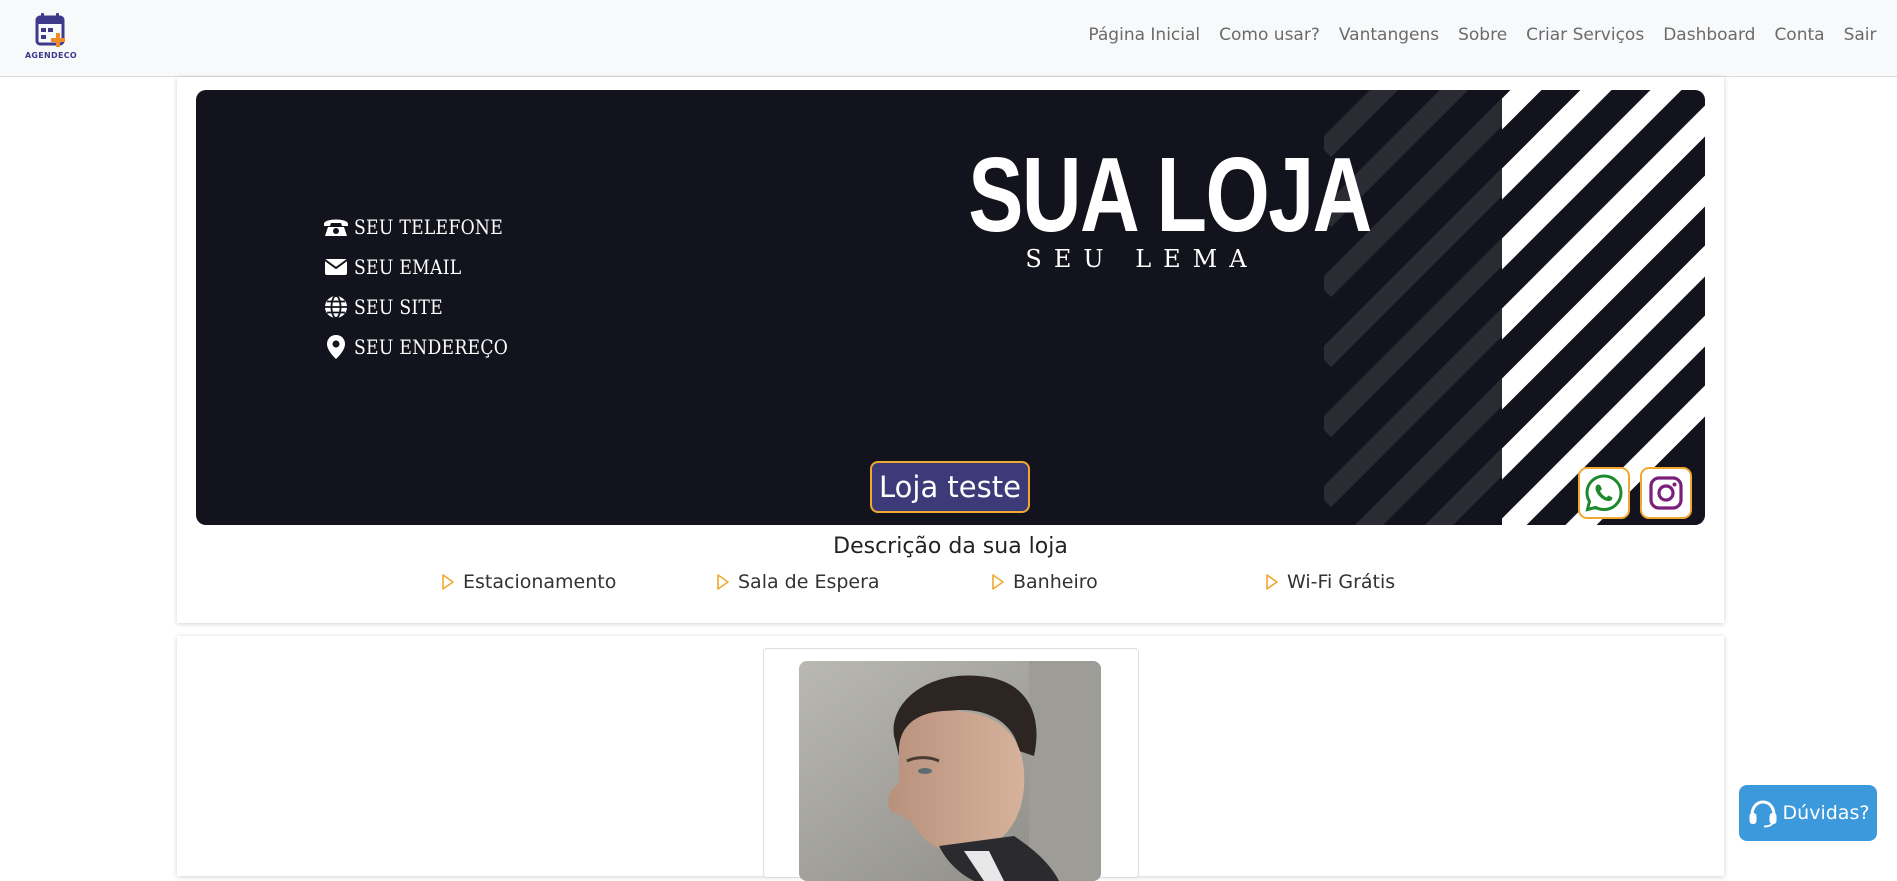  Describe the element at coordinates (336, 347) in the screenshot. I see `location-pin-icon` at that location.